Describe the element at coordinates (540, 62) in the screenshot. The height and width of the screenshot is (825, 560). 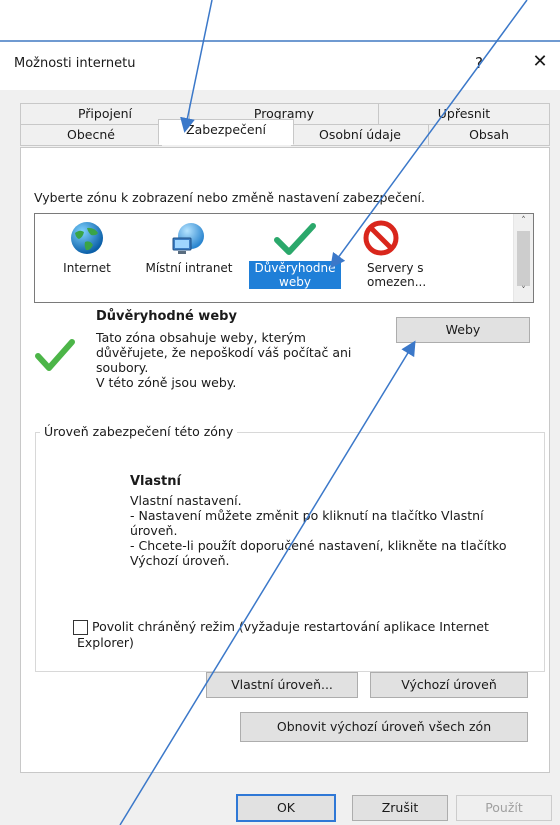
I see `close-button: ✕` at that location.